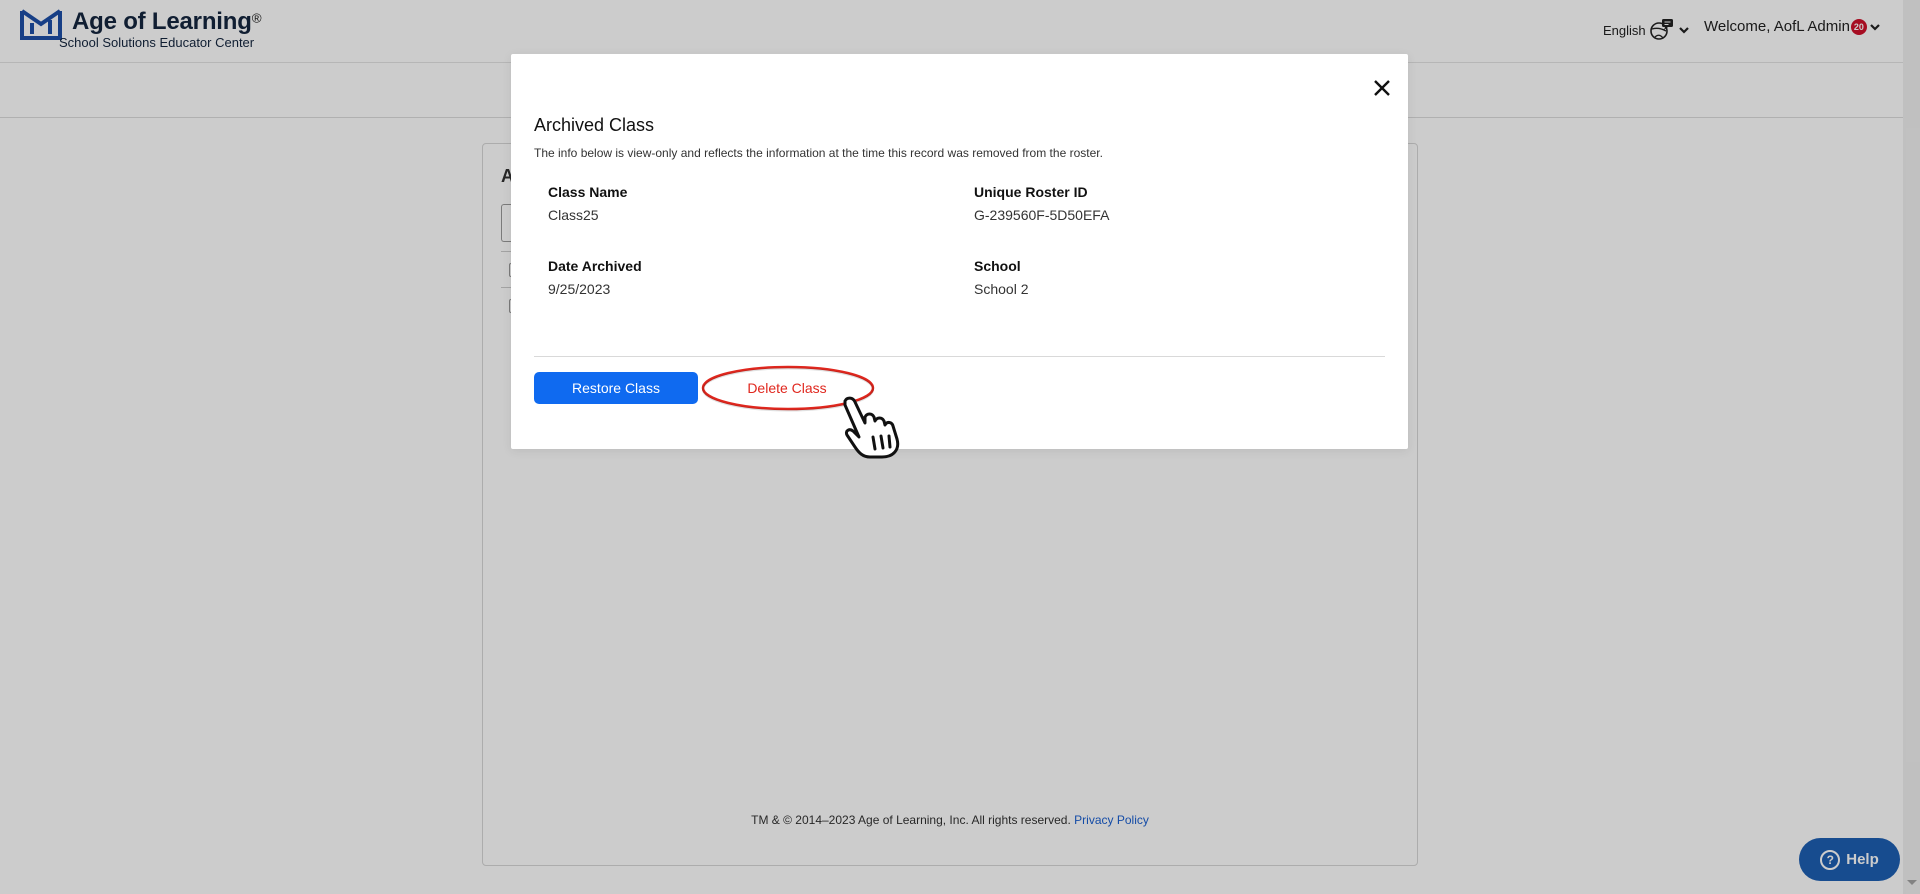 This screenshot has width=1920, height=894. Describe the element at coordinates (1001, 289) in the screenshot. I see `school-value: School 2` at that location.